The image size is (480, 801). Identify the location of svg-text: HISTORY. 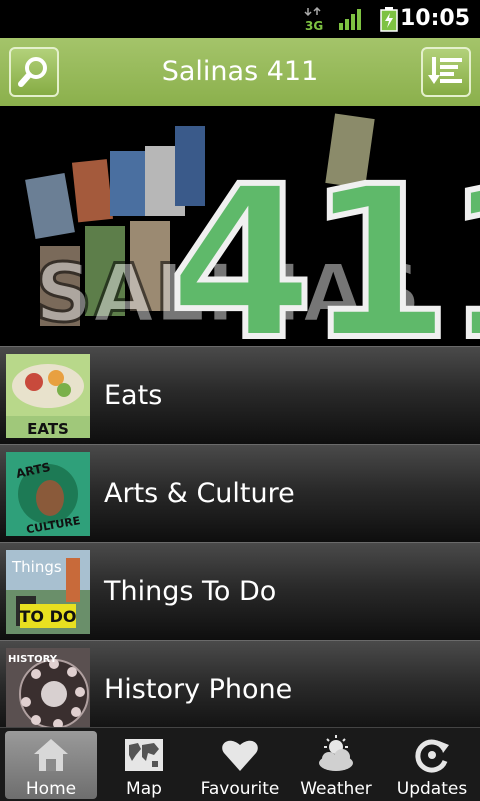
(33, 659).